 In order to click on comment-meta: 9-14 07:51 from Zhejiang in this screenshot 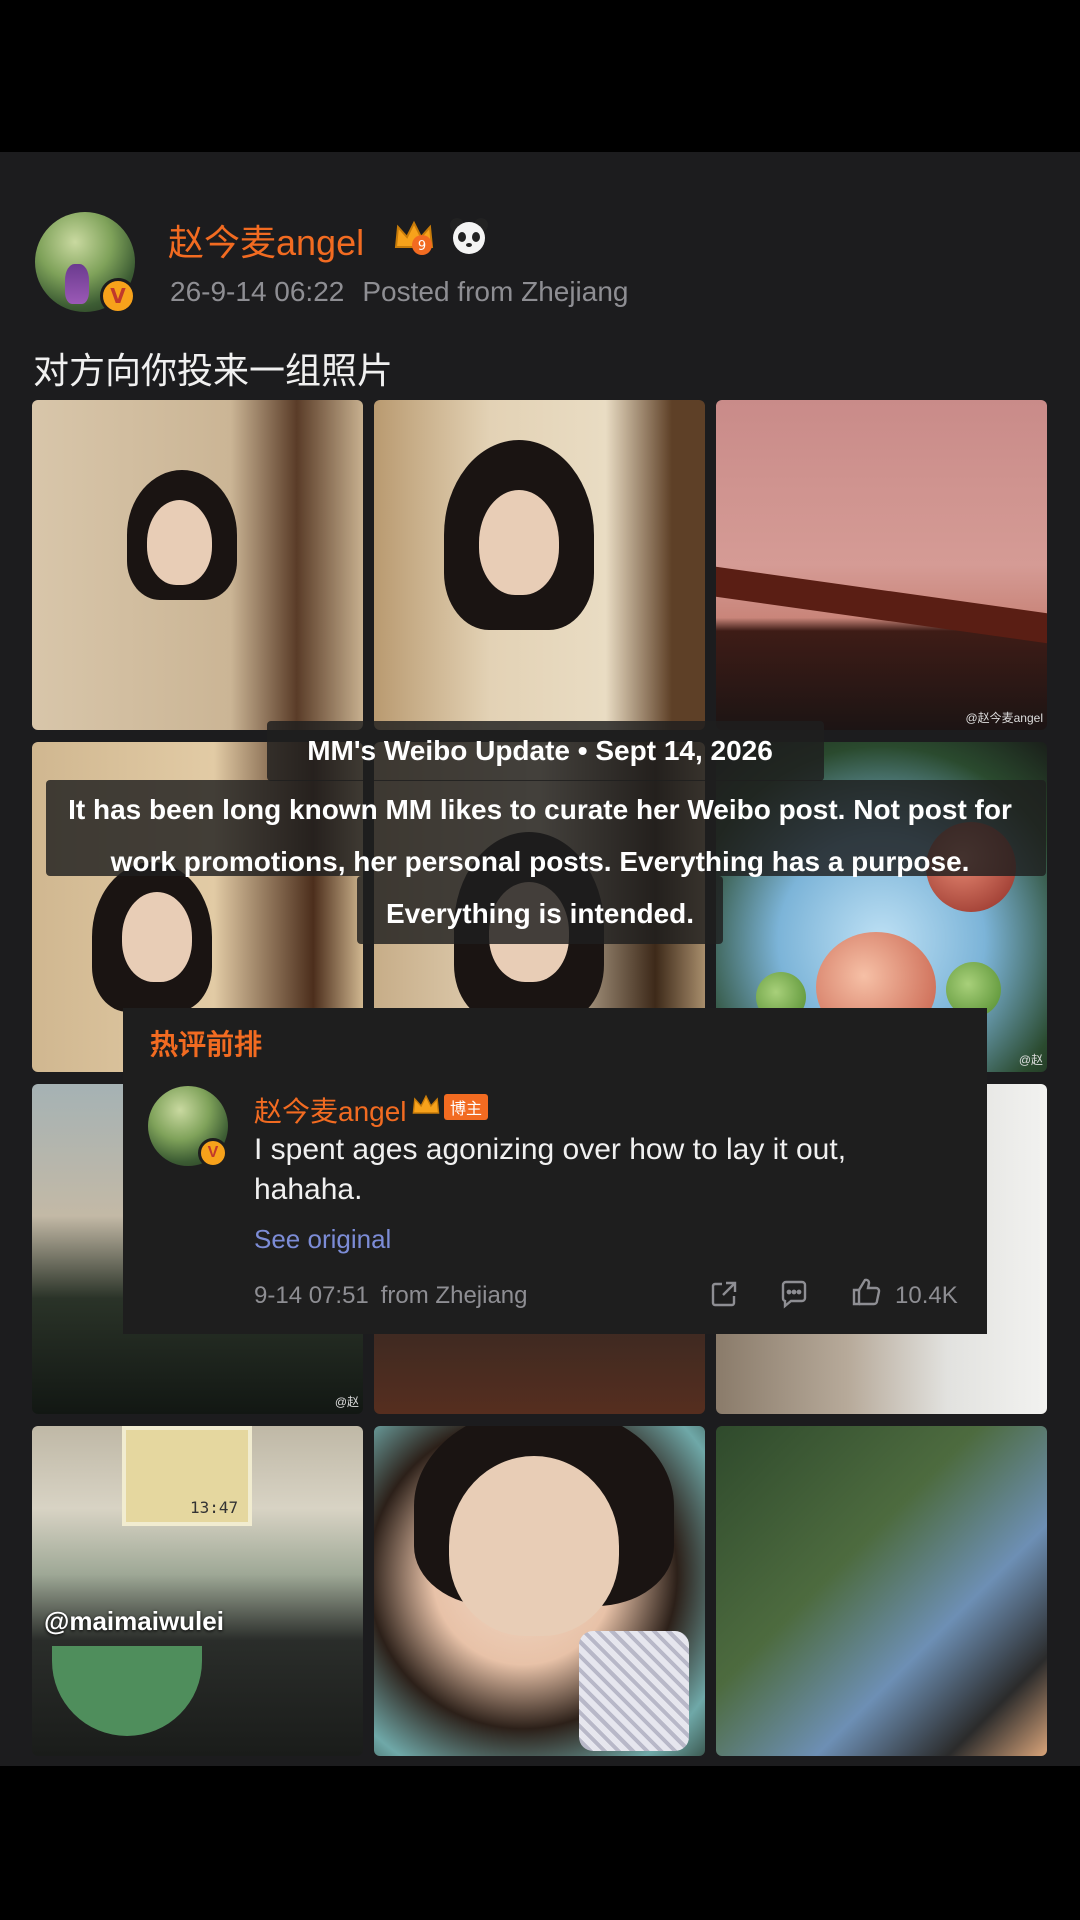, I will do `click(391, 1296)`.